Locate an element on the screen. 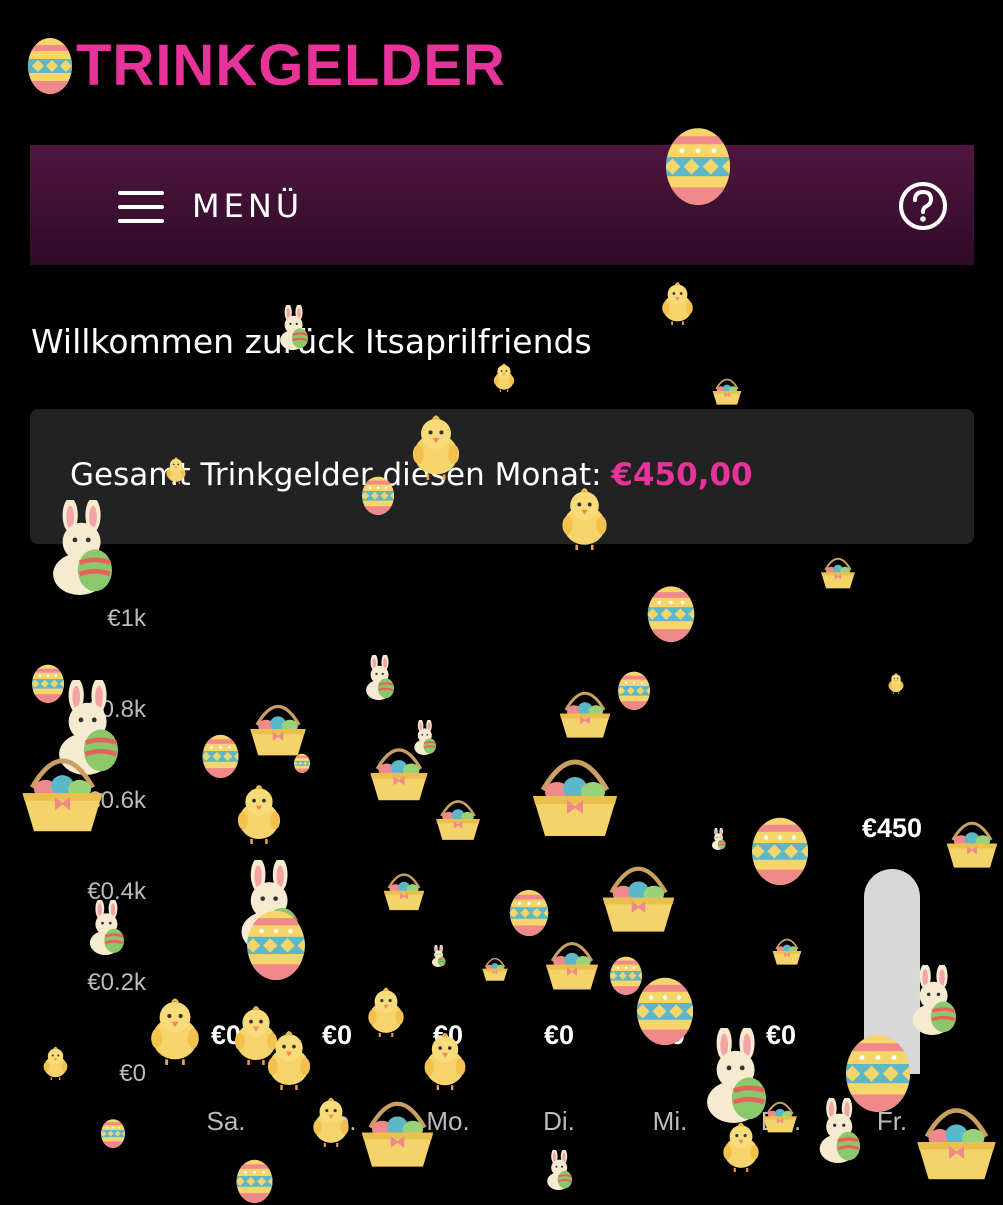 The width and height of the screenshot is (1003, 1205). x-tick-label: Do. is located at coordinates (781, 1121).